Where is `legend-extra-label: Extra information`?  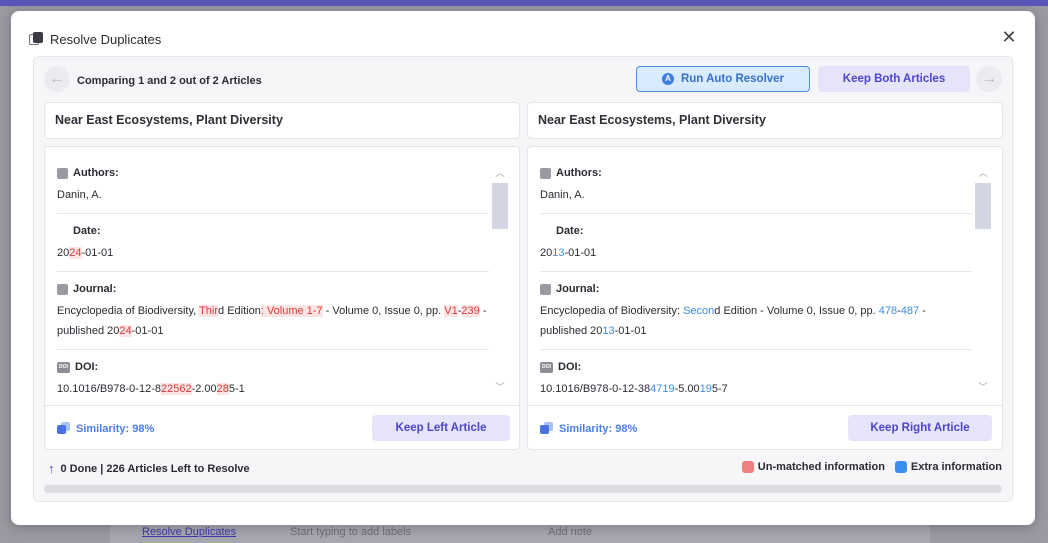 legend-extra-label: Extra information is located at coordinates (956, 467).